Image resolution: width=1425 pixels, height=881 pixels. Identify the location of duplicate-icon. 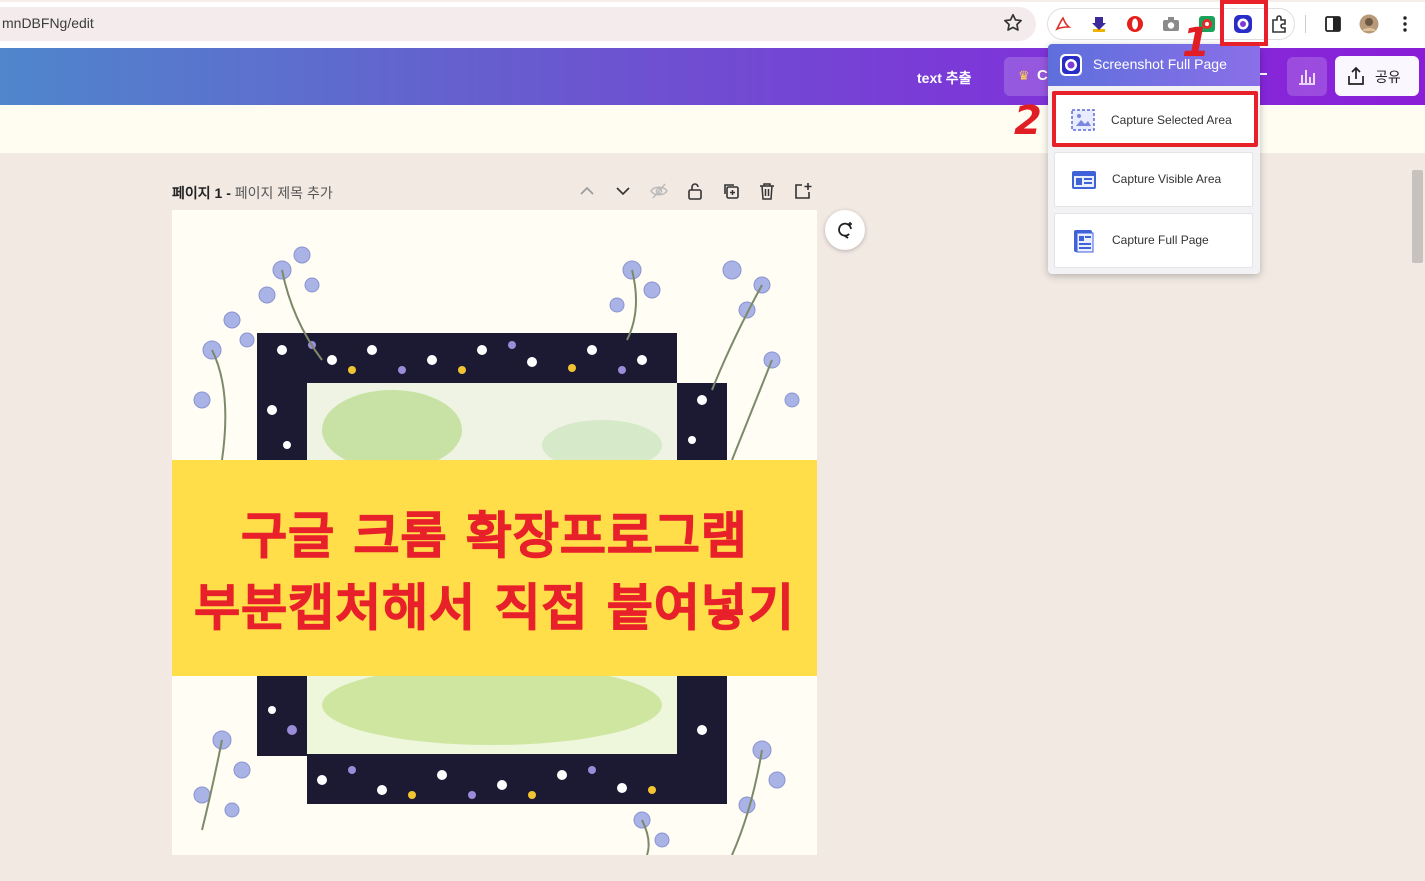
(731, 191).